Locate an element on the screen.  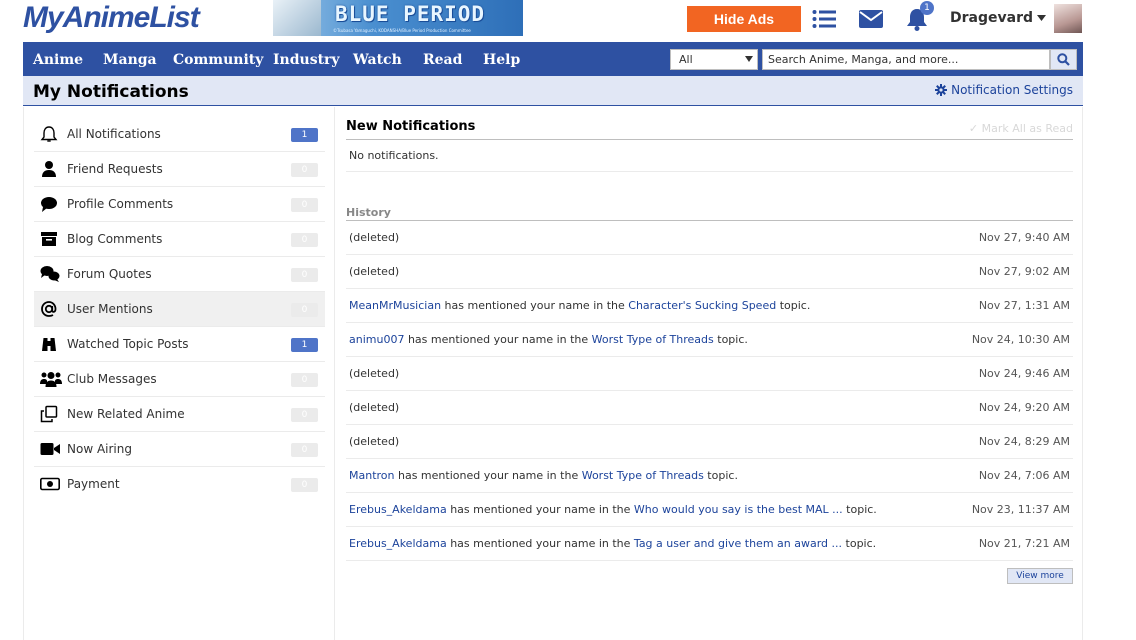
nav-help: Help is located at coordinates (501, 59).